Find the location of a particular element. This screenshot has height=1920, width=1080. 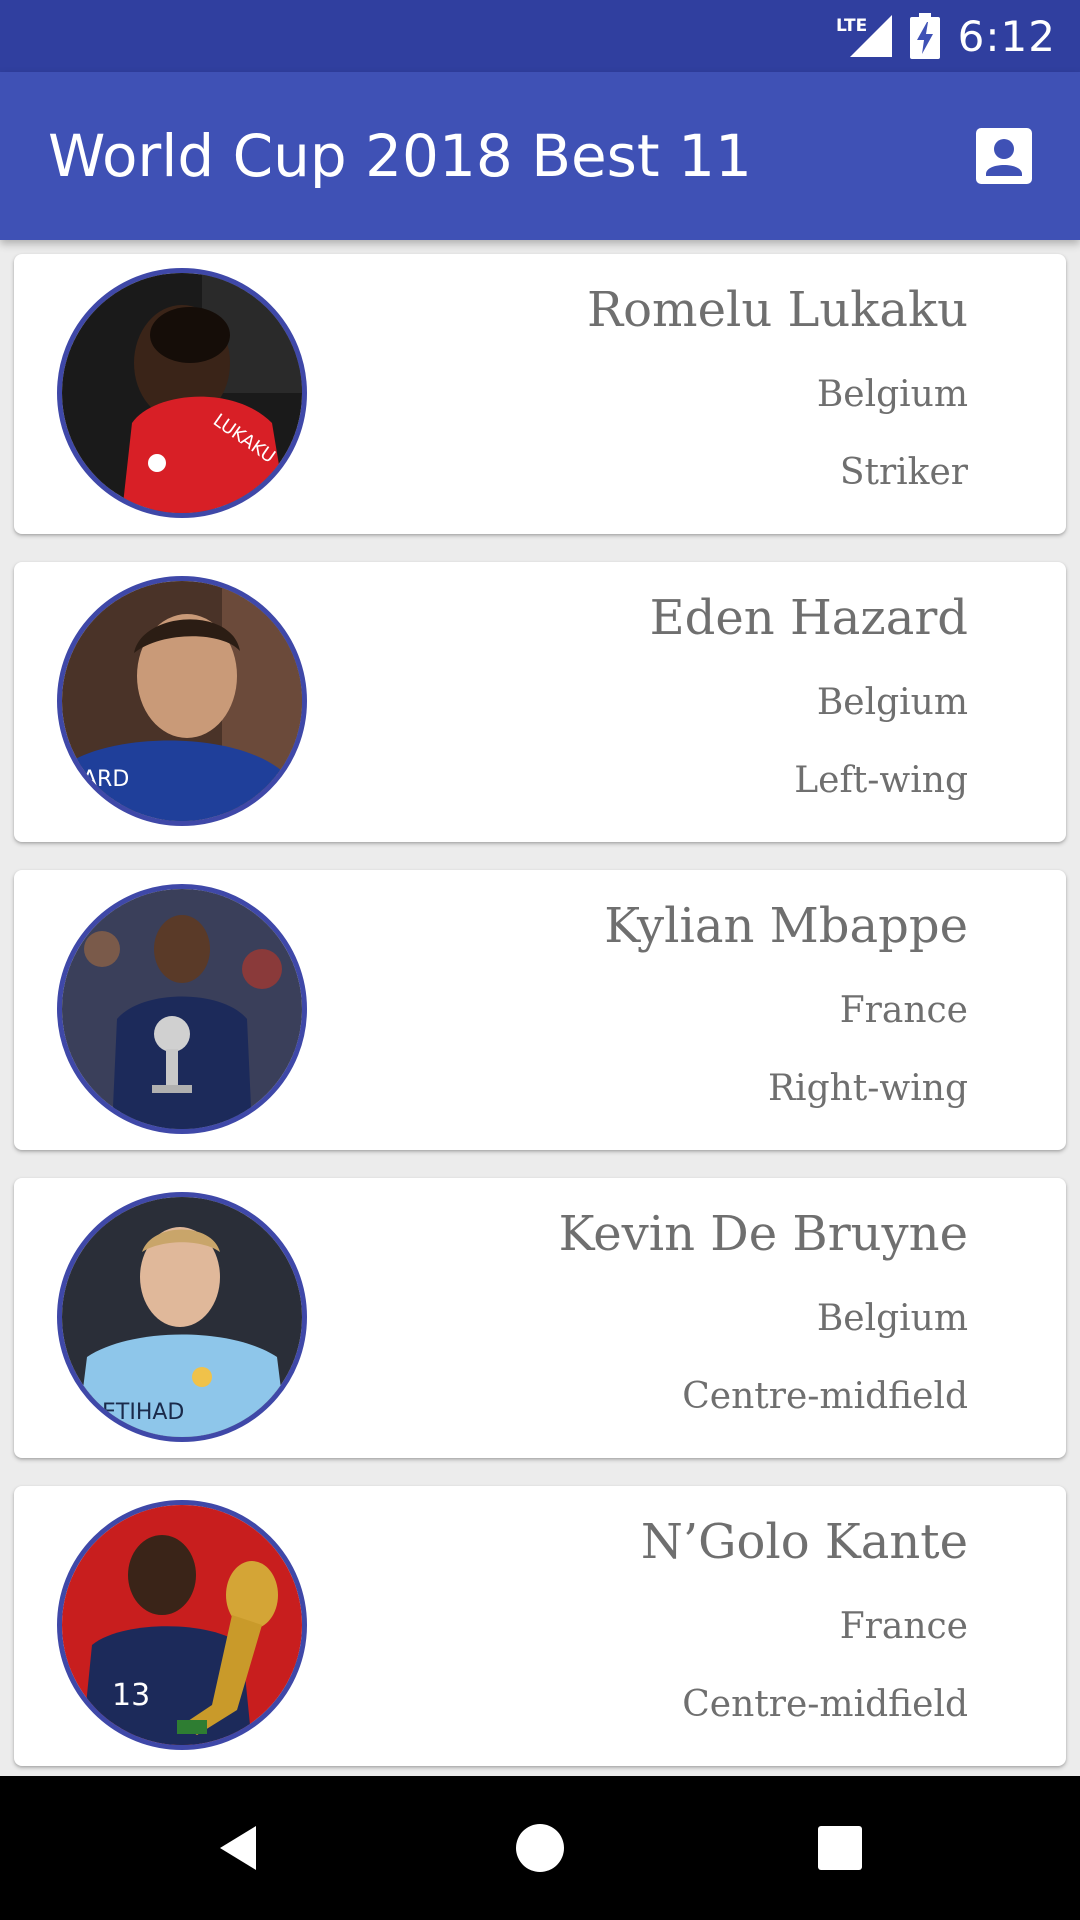

navigation-bar is located at coordinates (540, 1848).